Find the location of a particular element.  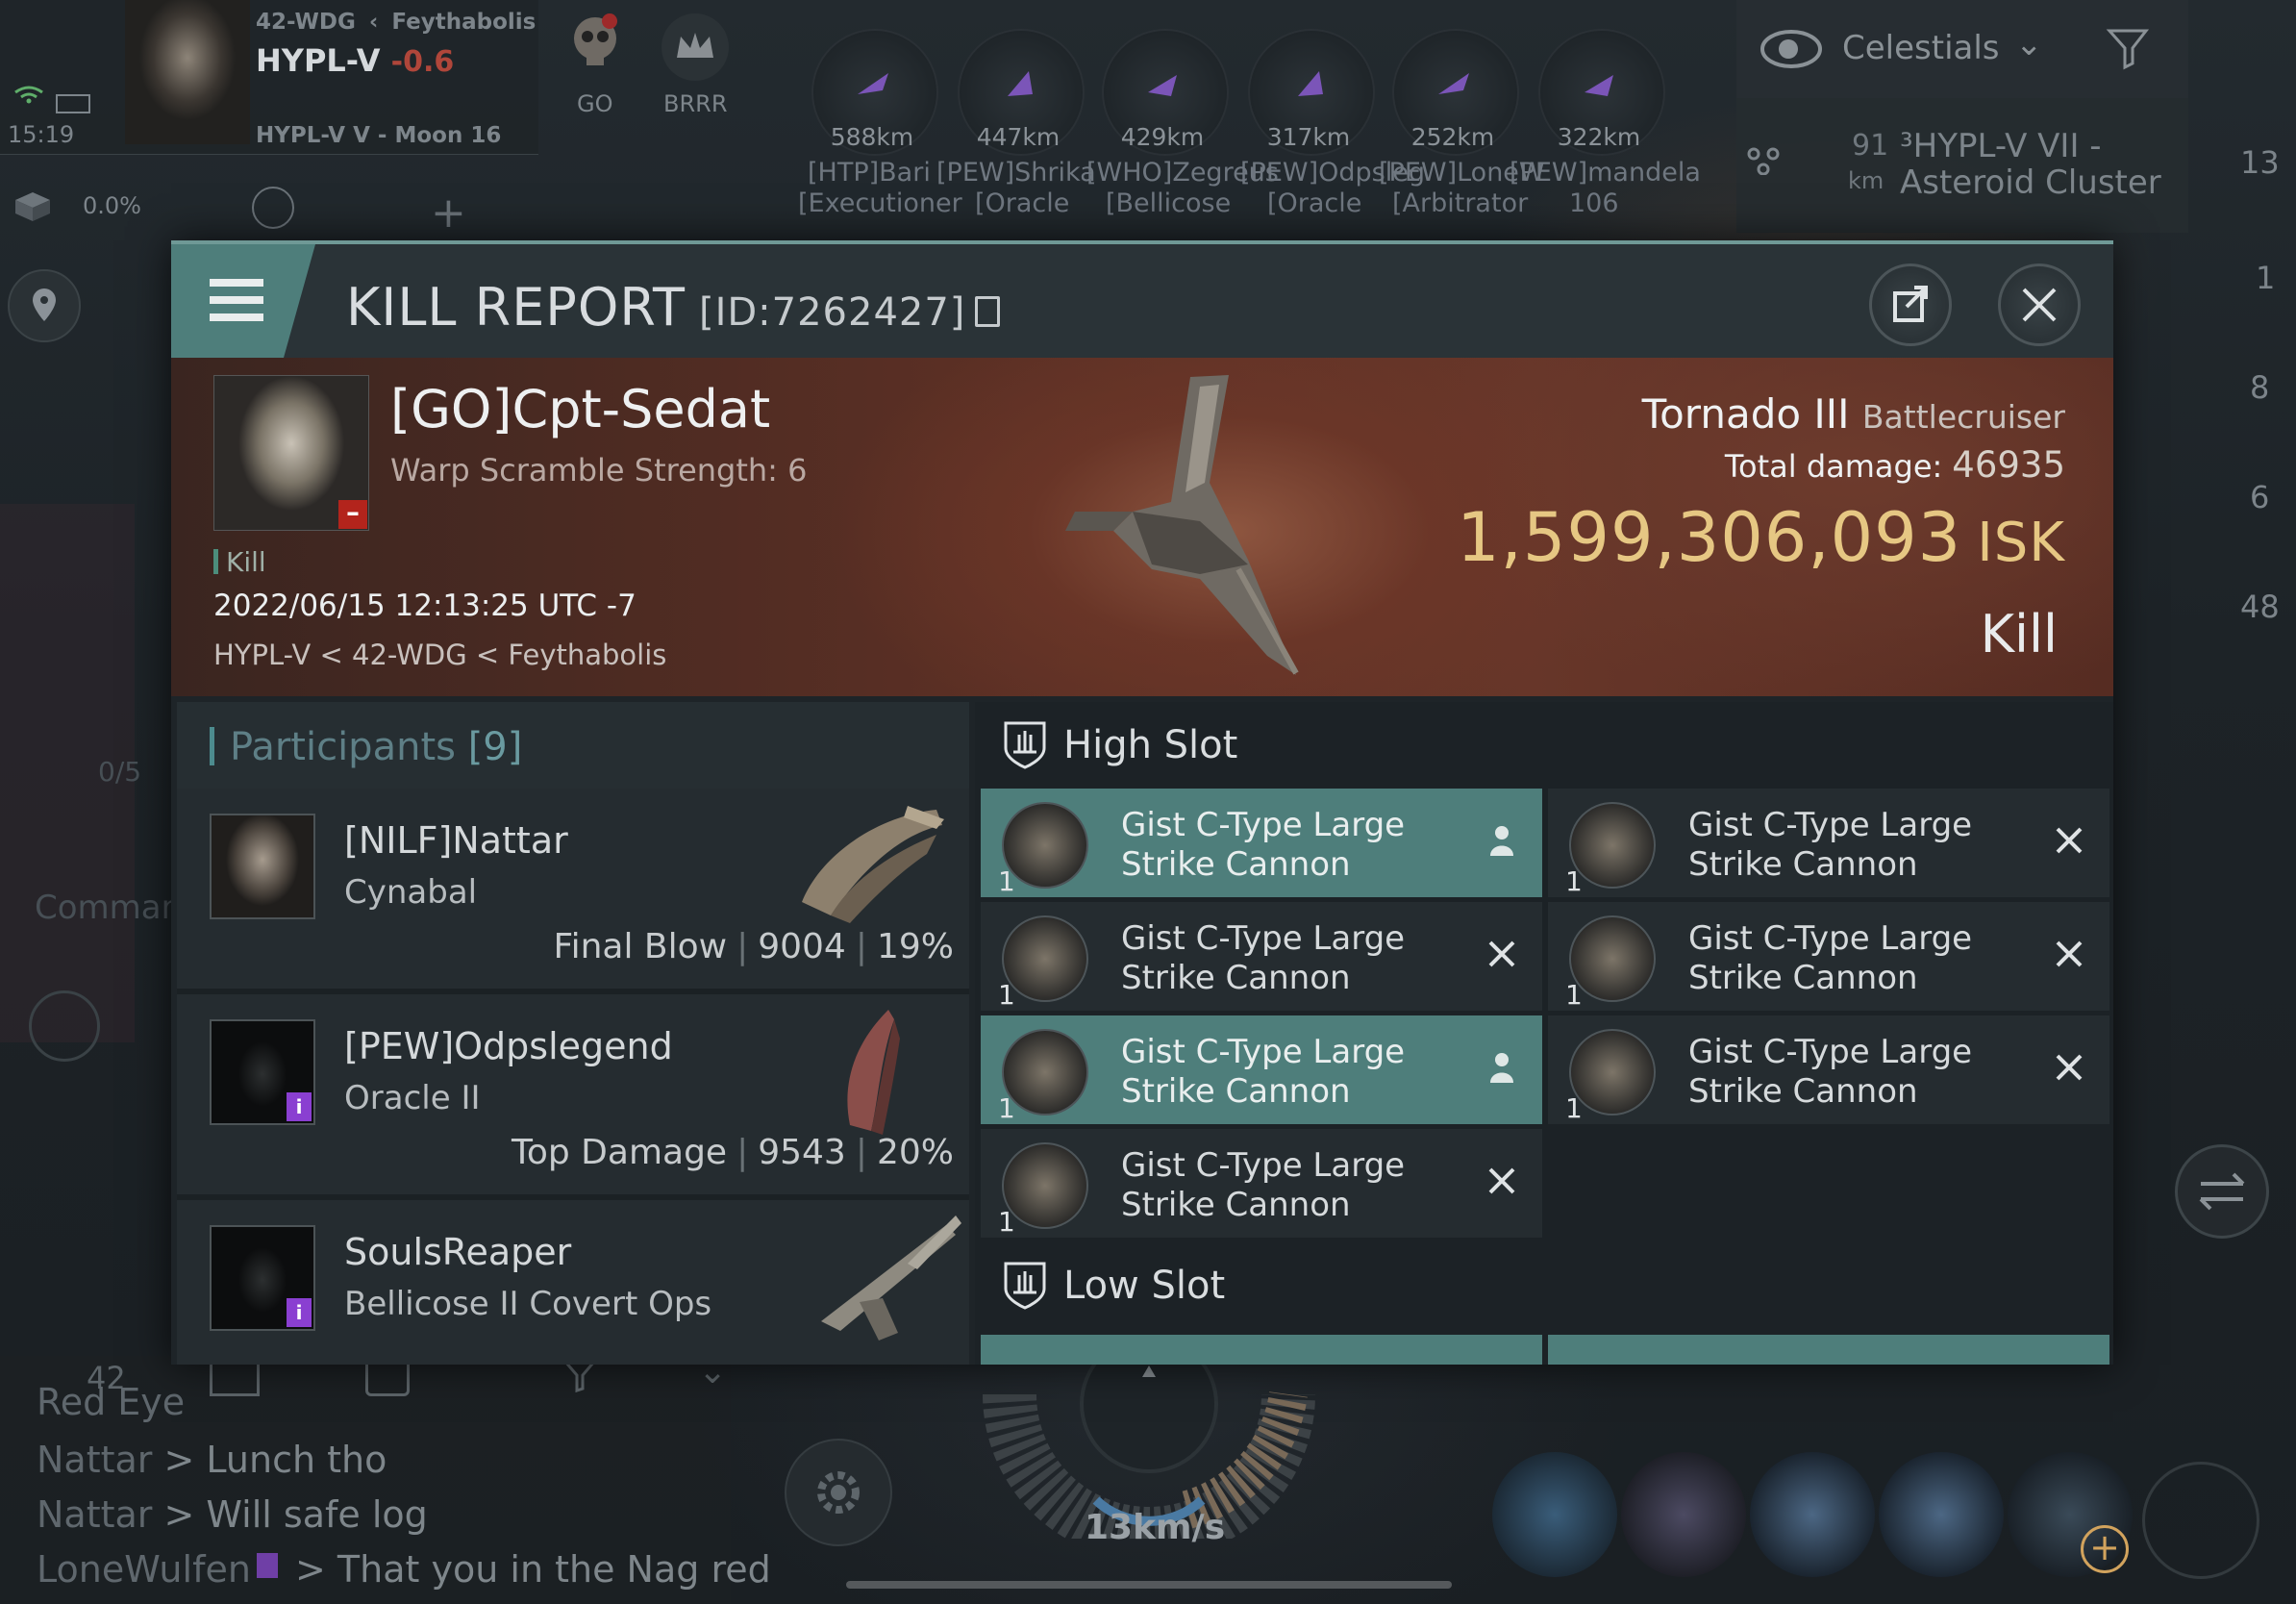

damage-value: 46935 is located at coordinates (2009, 465).